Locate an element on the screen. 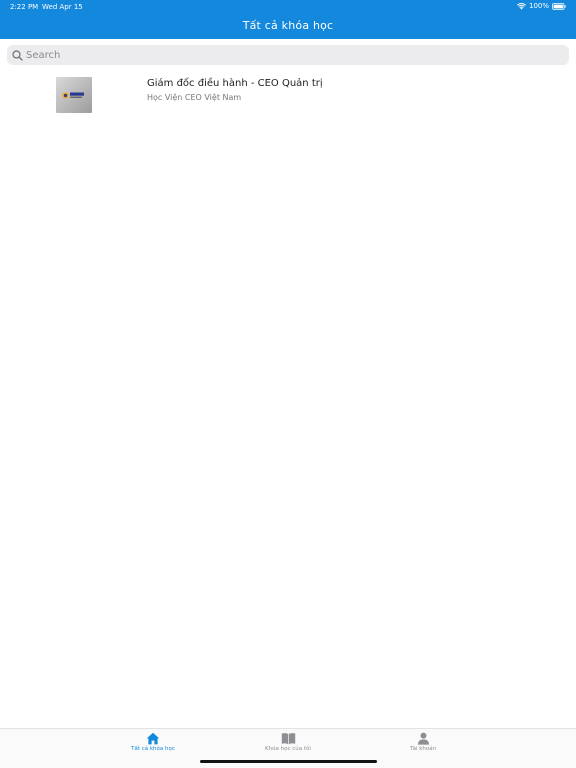  tab-my-courses: Khóa học của tôi is located at coordinates (288, 742).